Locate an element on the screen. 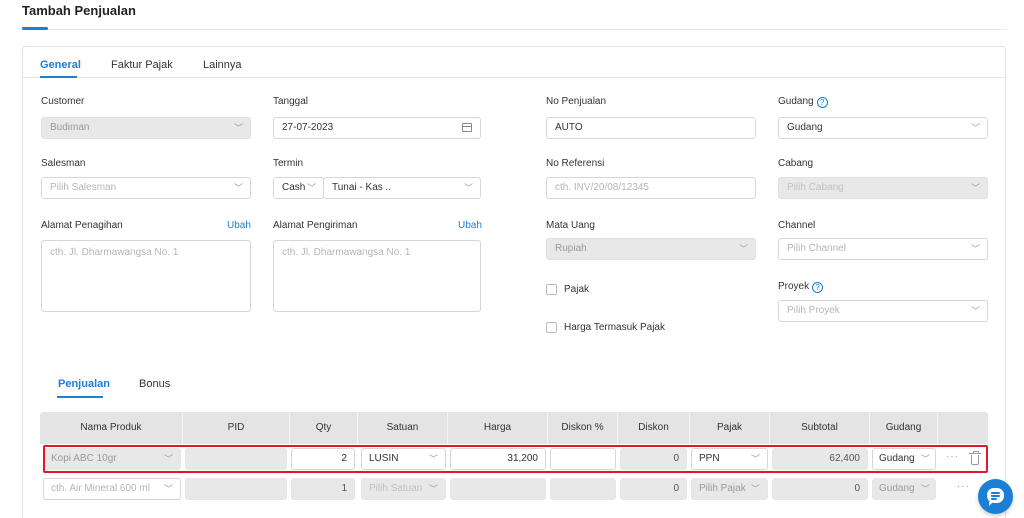  highlight-box is located at coordinates (515, 459).